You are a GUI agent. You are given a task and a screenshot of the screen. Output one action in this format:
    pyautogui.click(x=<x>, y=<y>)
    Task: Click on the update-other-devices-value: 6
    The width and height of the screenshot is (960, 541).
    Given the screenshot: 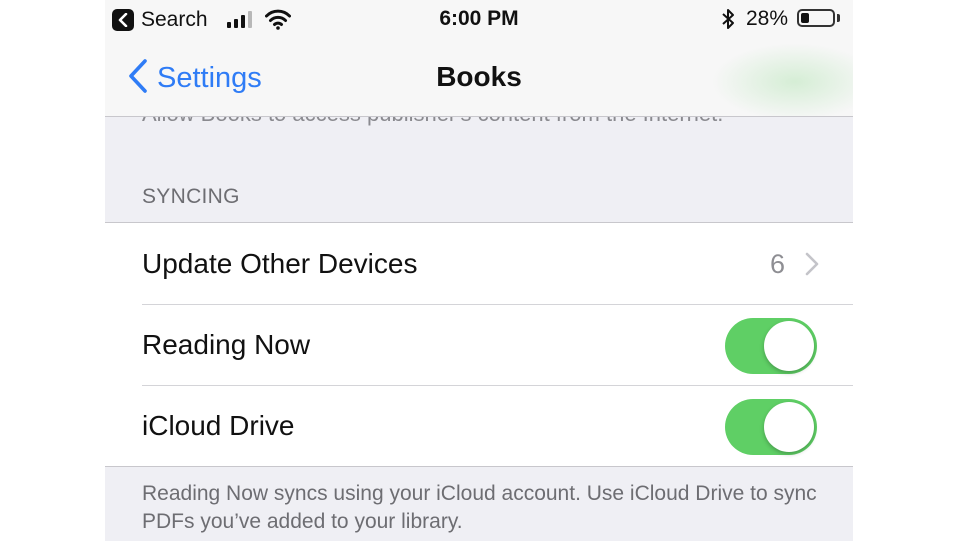 What is the action you would take?
    pyautogui.click(x=777, y=264)
    